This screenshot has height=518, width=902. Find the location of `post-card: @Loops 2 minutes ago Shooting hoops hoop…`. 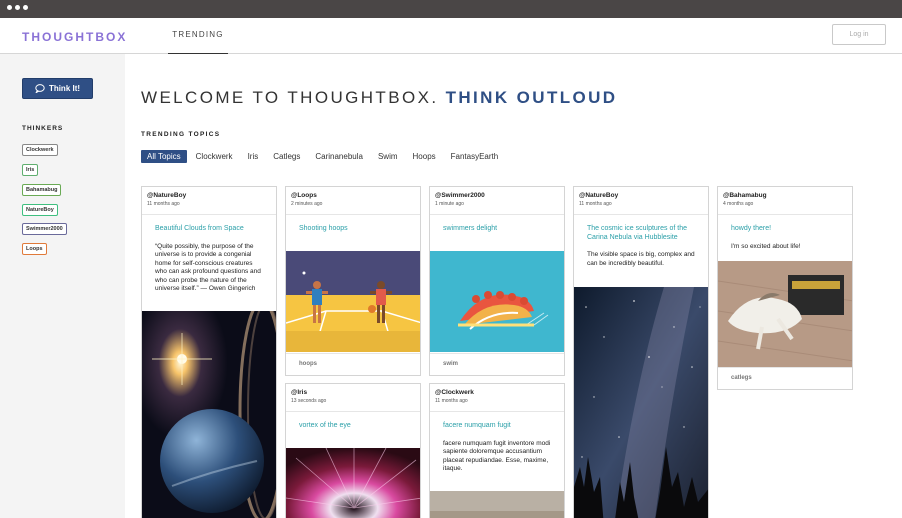

post-card: @Loops 2 minutes ago Shooting hoops hoop… is located at coordinates (353, 281).